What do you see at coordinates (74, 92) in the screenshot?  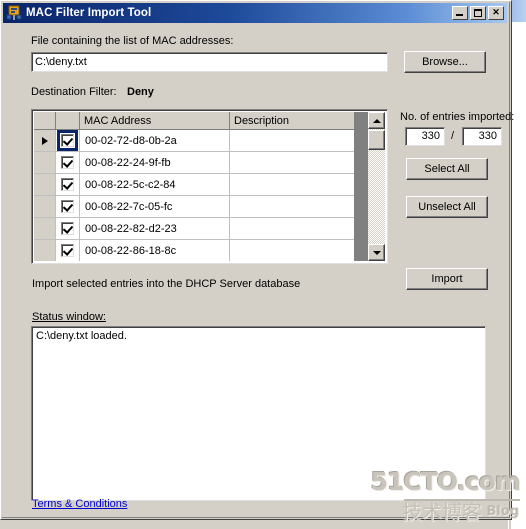 I see `destination-filter-label: Destination Filter:` at bounding box center [74, 92].